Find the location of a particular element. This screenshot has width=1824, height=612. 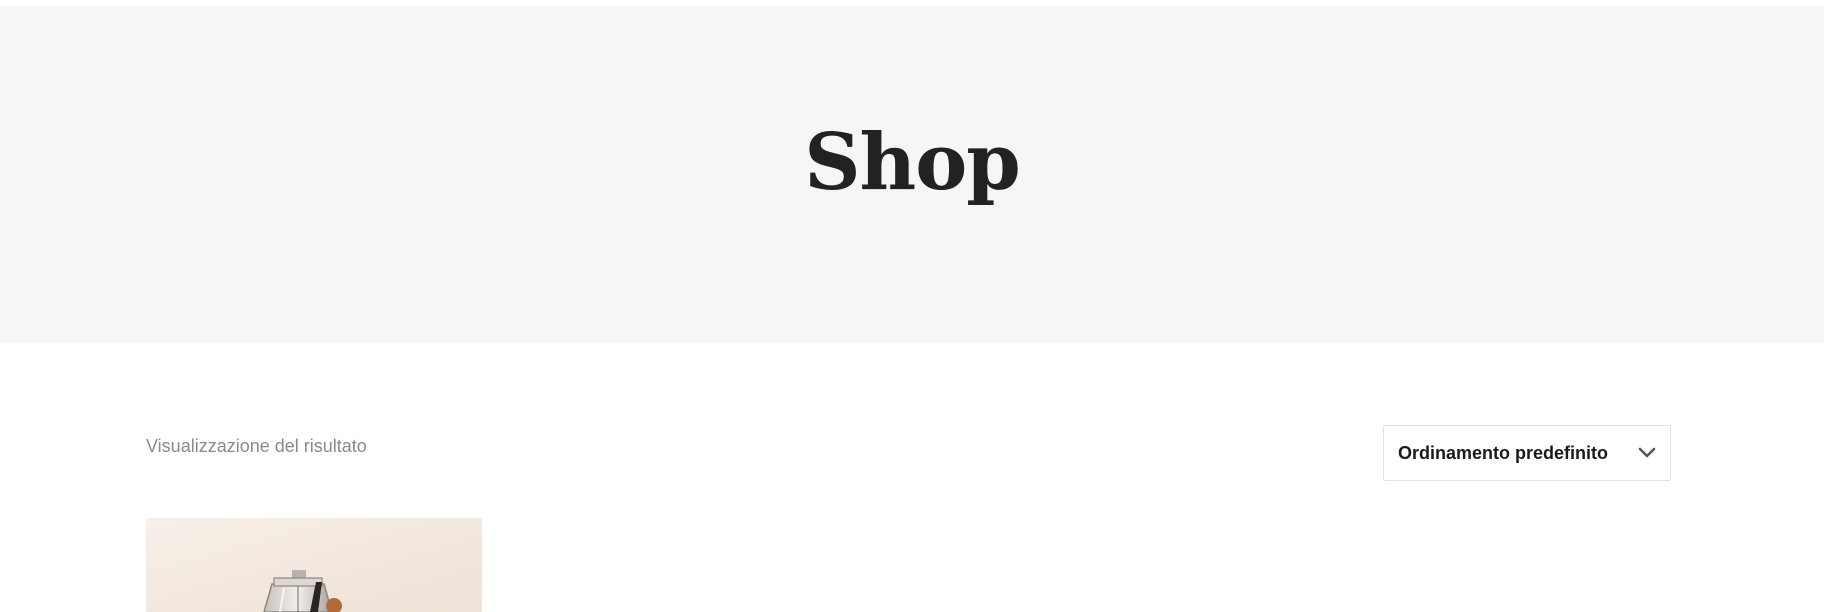

sort-select: Ordinamento predefinito is located at coordinates (1527, 453).